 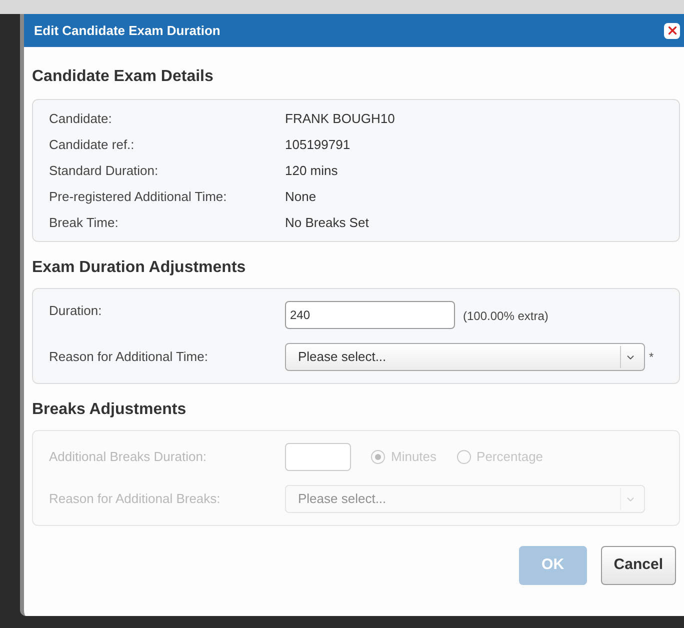 What do you see at coordinates (327, 223) in the screenshot?
I see `detail-value: No Breaks Set` at bounding box center [327, 223].